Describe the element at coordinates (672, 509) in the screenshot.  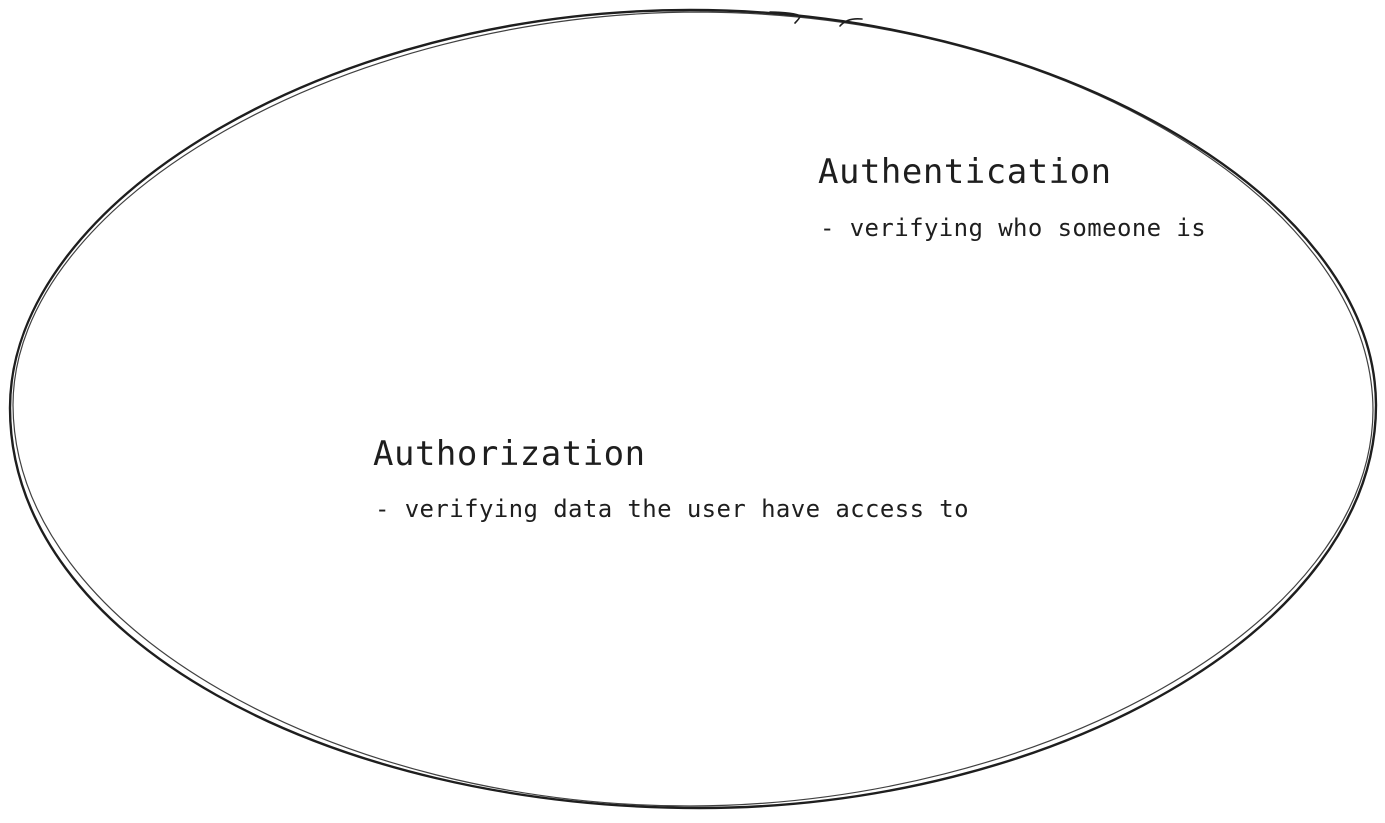
I see `authorization-note: - verifying data the user have access to` at that location.